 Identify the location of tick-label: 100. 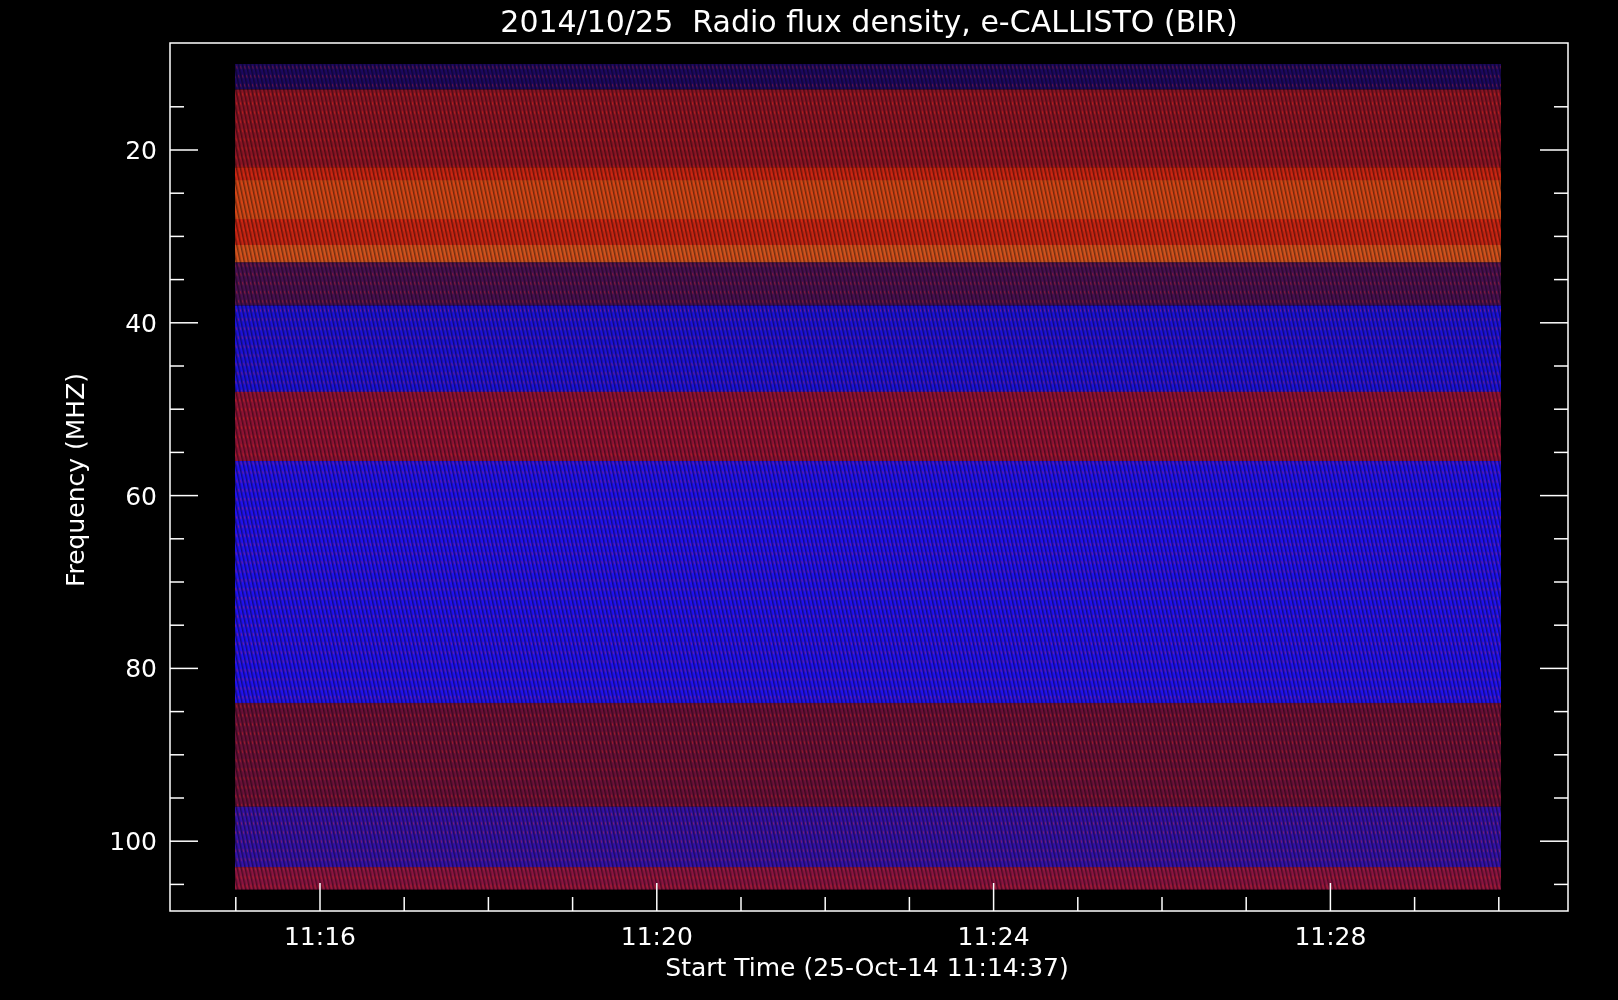
(133, 842).